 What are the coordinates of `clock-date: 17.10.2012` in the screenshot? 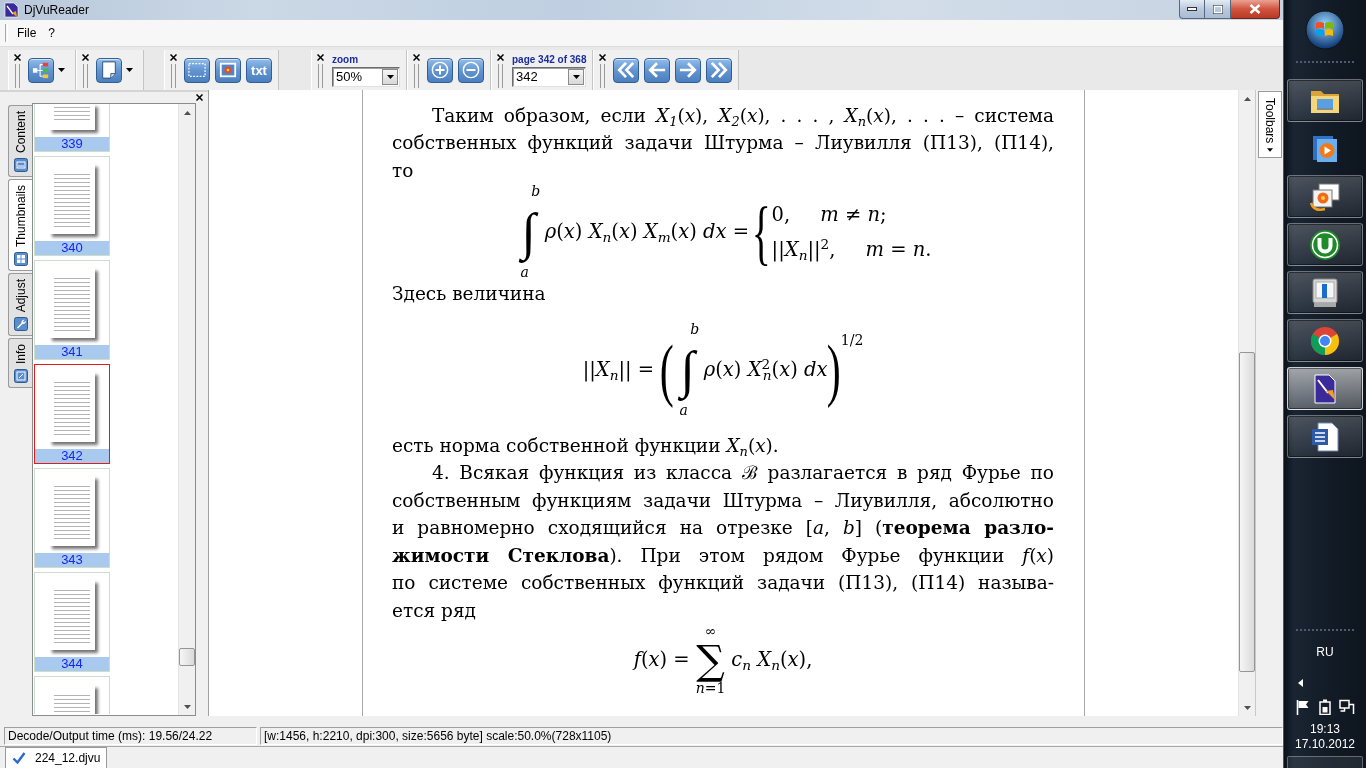 It's located at (1325, 744).